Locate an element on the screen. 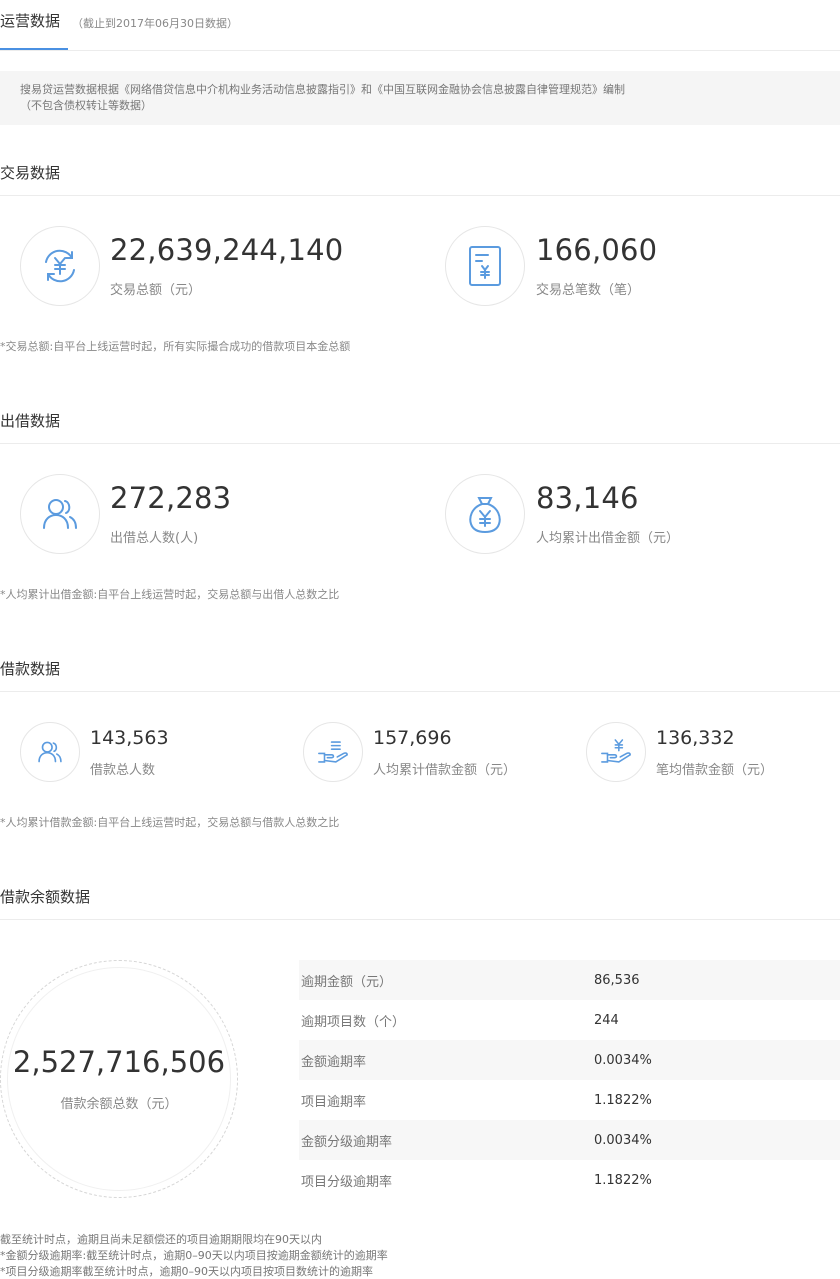  avg-lend-amount-label: 人均累计出借金额（元） is located at coordinates (608, 538).